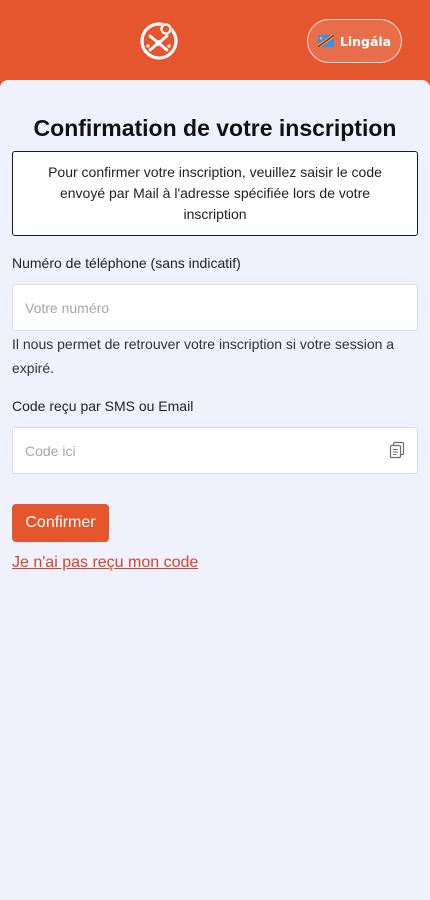 The width and height of the screenshot is (430, 900). What do you see at coordinates (105, 563) in the screenshot?
I see `resend-code-link: Je n'ai pas reçu mon code` at bounding box center [105, 563].